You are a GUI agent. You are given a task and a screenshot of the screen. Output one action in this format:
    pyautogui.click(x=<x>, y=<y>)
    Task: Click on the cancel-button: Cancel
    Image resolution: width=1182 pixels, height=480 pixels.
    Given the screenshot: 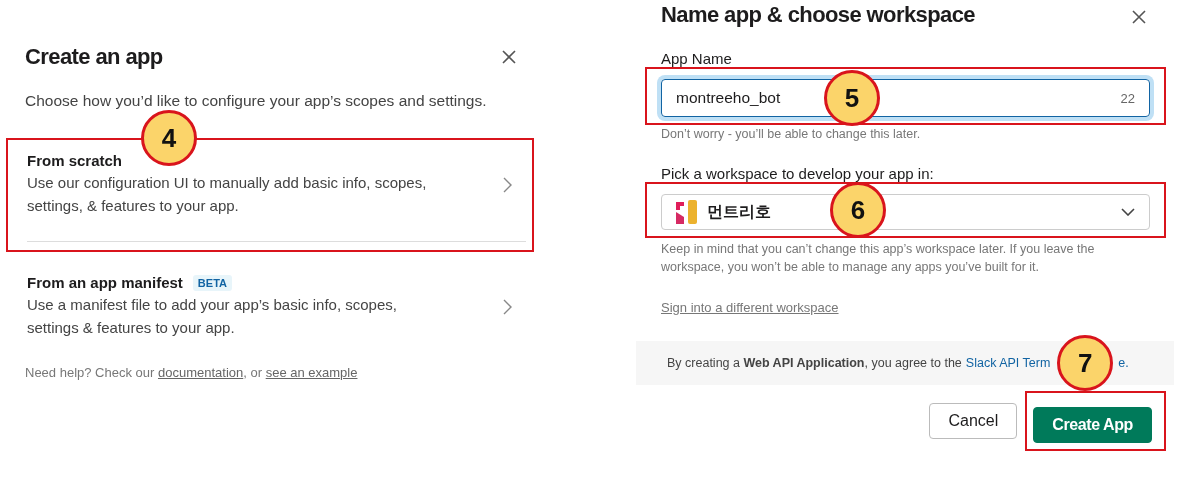 What is the action you would take?
    pyautogui.click(x=973, y=421)
    